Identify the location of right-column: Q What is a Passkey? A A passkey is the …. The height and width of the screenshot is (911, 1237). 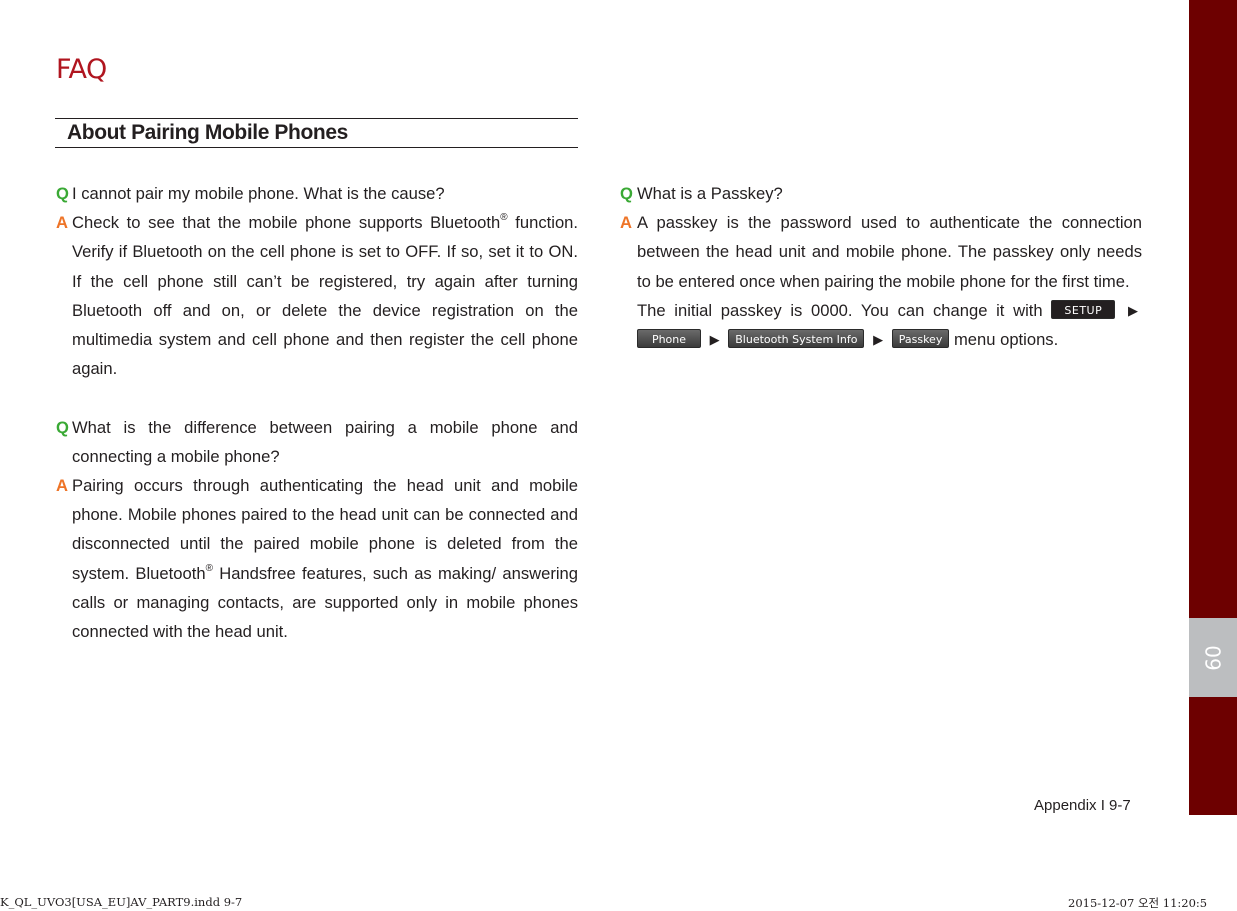
(881, 266).